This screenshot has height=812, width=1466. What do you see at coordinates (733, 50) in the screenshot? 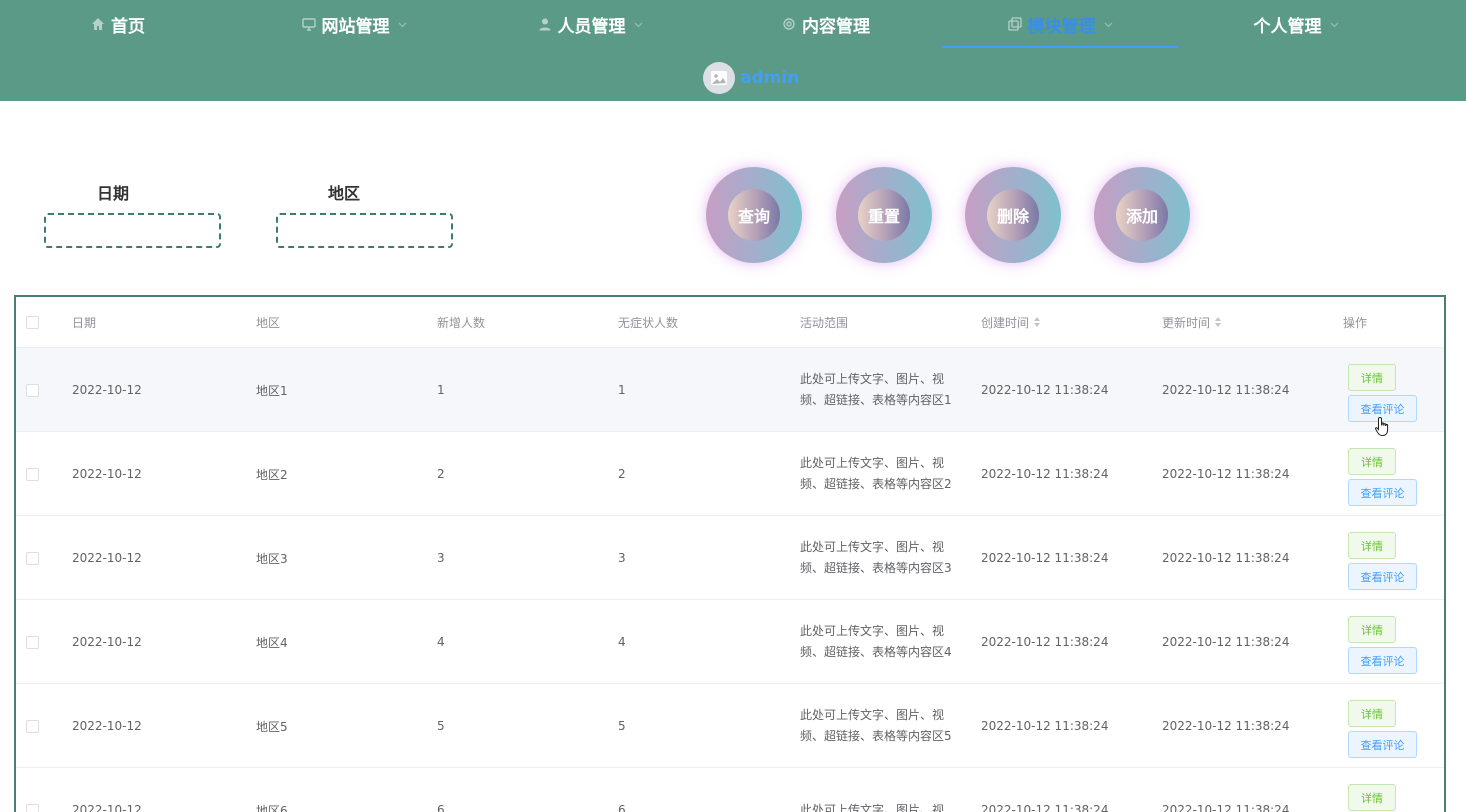
I see `top-header: 首页 网站管理 人员管理 内容管理 模块管理 个人管理 admin` at bounding box center [733, 50].